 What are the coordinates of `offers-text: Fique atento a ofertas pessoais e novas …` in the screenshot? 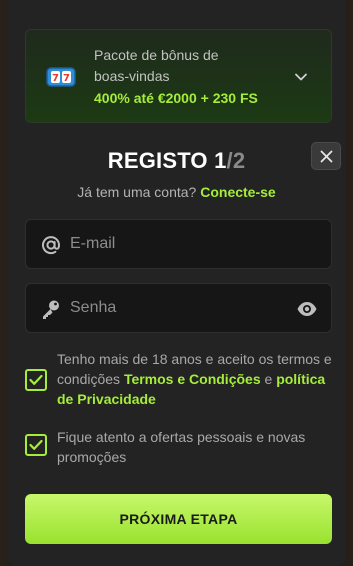 It's located at (181, 447).